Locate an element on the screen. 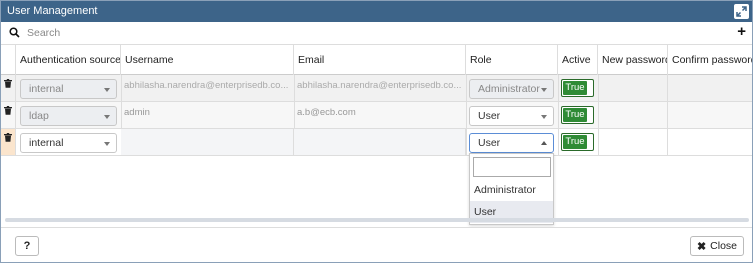 The height and width of the screenshot is (263, 753). add-user-button: + is located at coordinates (741, 32).